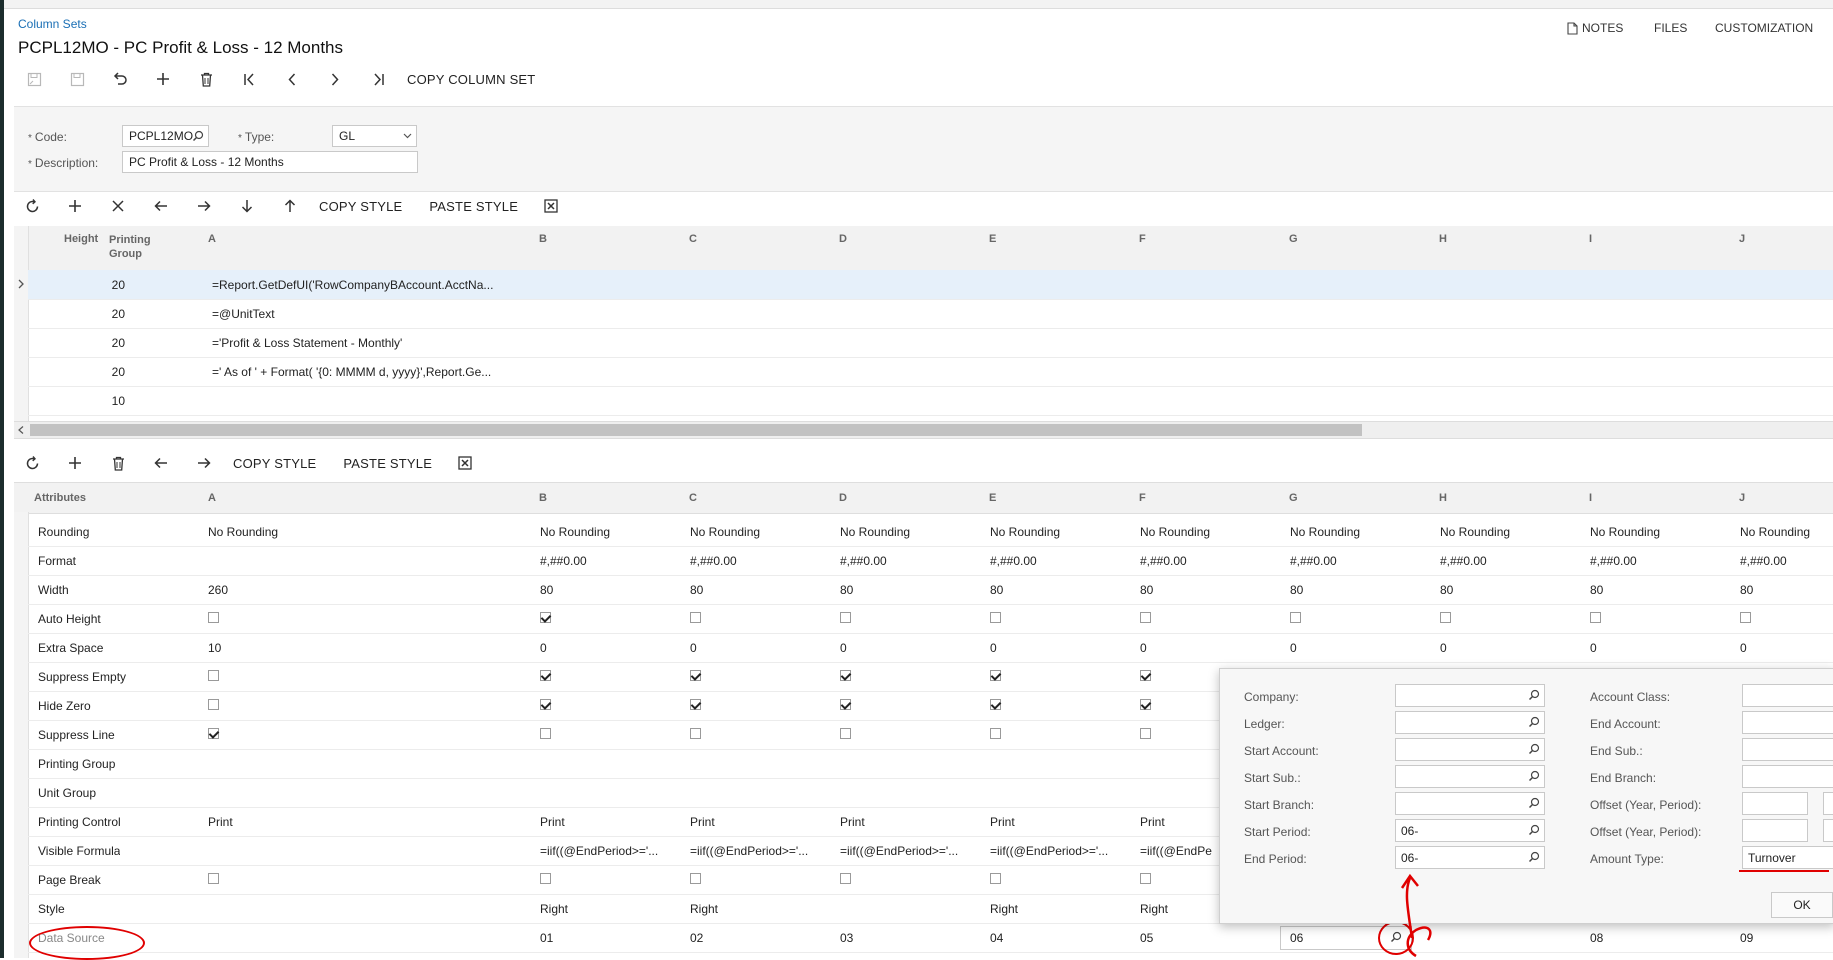  I want to click on table-row: Auto Height, so click(930, 619).